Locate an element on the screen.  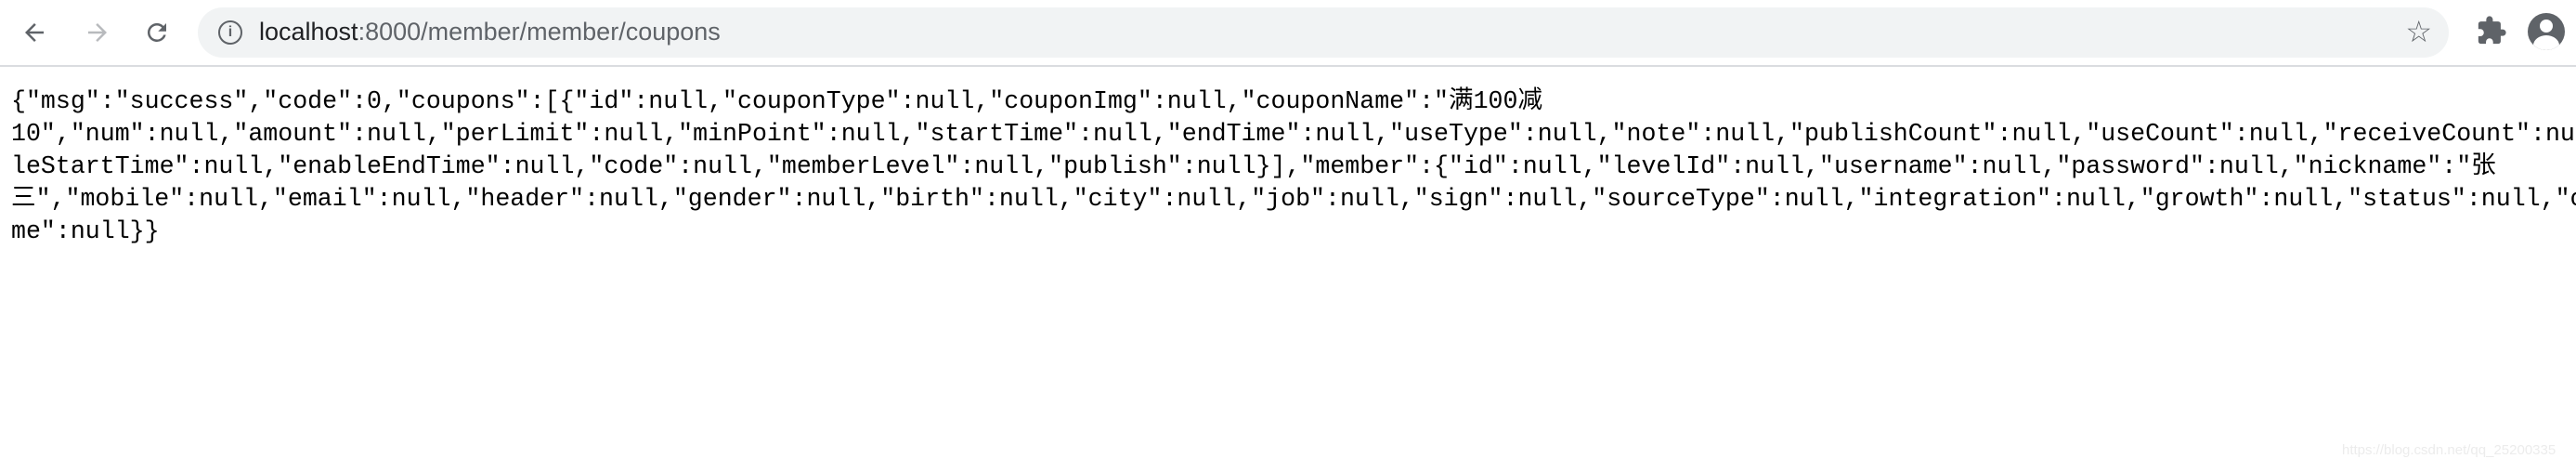
forward-button is located at coordinates (97, 32).